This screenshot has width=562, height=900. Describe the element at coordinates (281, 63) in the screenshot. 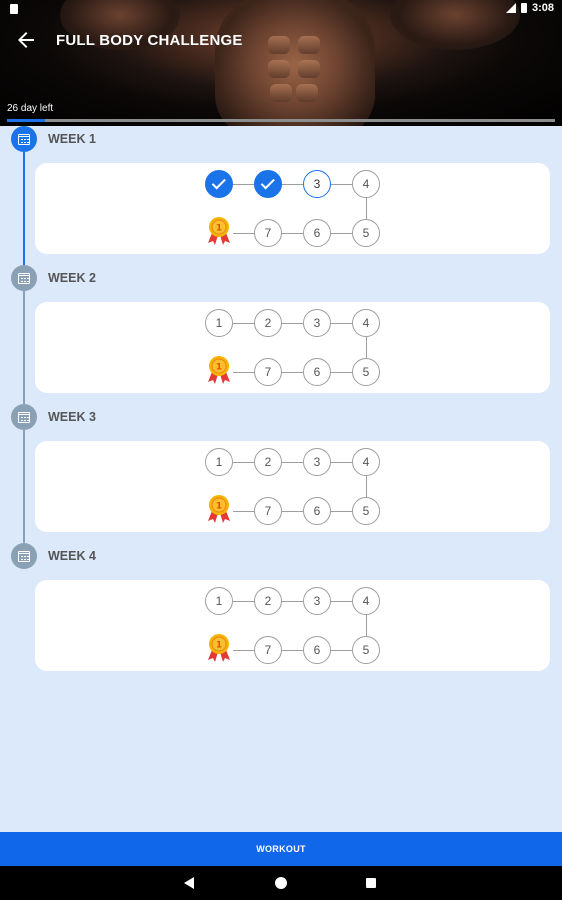

I see `header-banner: 3:08 FULL BODY CHALLENGE 26 day left` at that location.